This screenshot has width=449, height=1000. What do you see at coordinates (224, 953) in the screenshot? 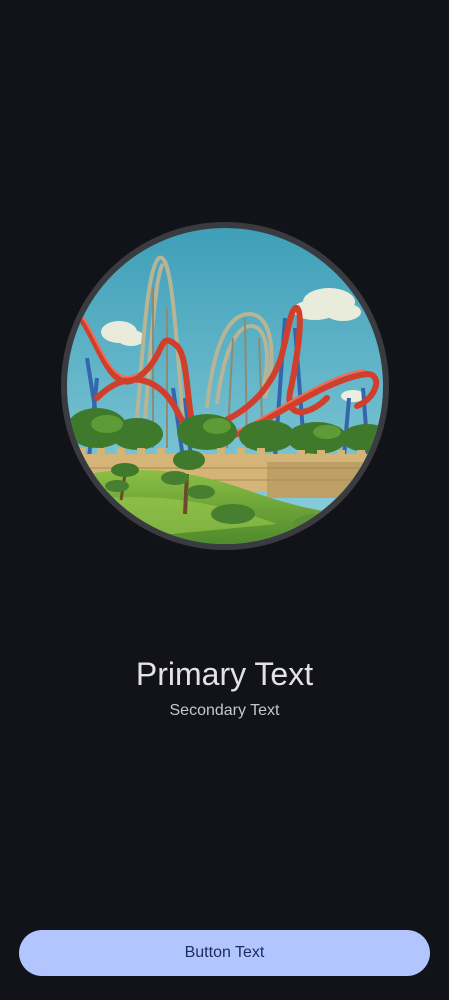
I see `primary-action-button: Button Text` at bounding box center [224, 953].